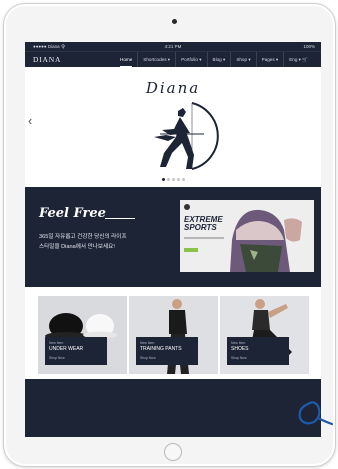 Image resolution: width=338 pixels, height=469 pixels. What do you see at coordinates (173, 452) in the screenshot?
I see `home-button` at bounding box center [173, 452].